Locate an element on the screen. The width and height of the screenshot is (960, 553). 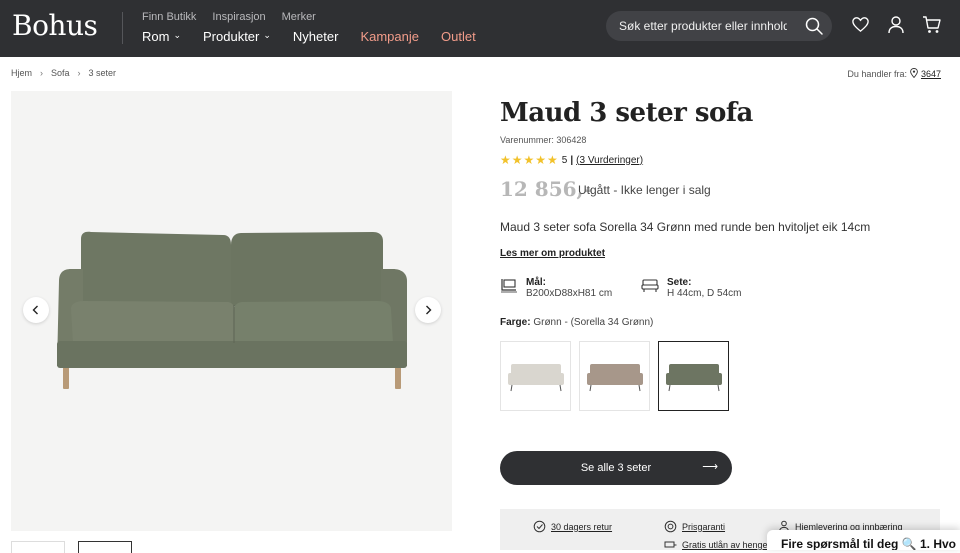
usp-trailer-label: Gratis utlån av henger is located at coordinates (726, 545).